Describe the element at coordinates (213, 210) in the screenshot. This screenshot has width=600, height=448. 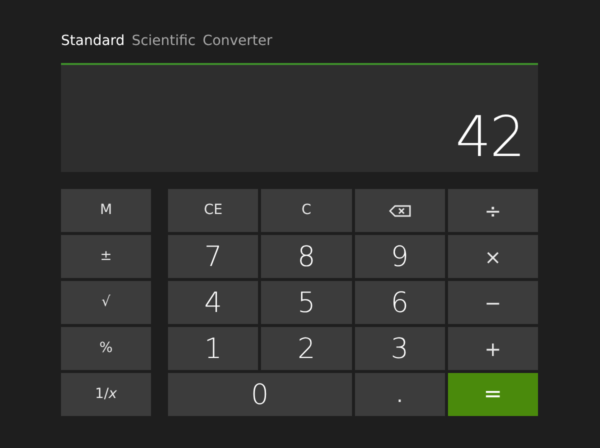
I see `function-key: CE` at that location.